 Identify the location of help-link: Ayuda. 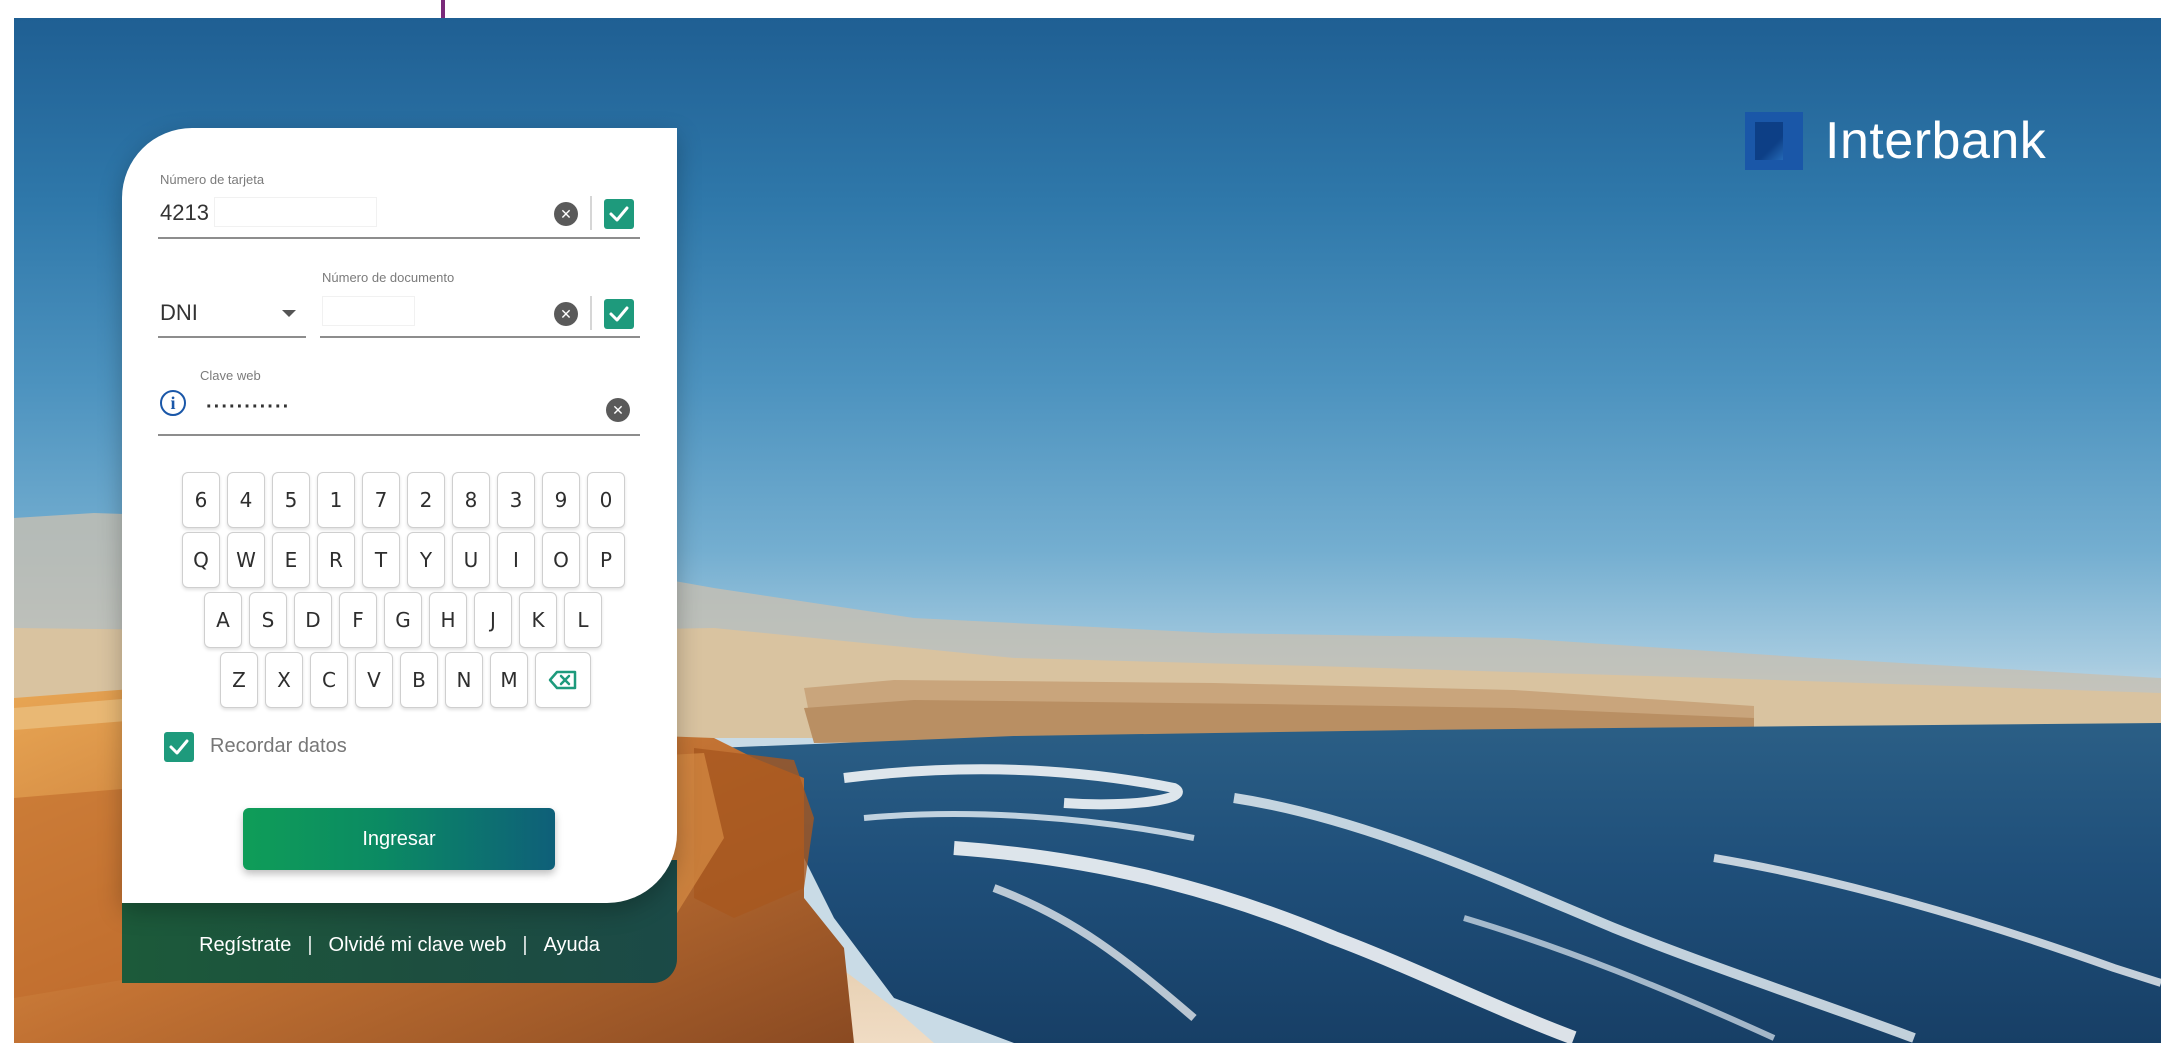
(572, 945).